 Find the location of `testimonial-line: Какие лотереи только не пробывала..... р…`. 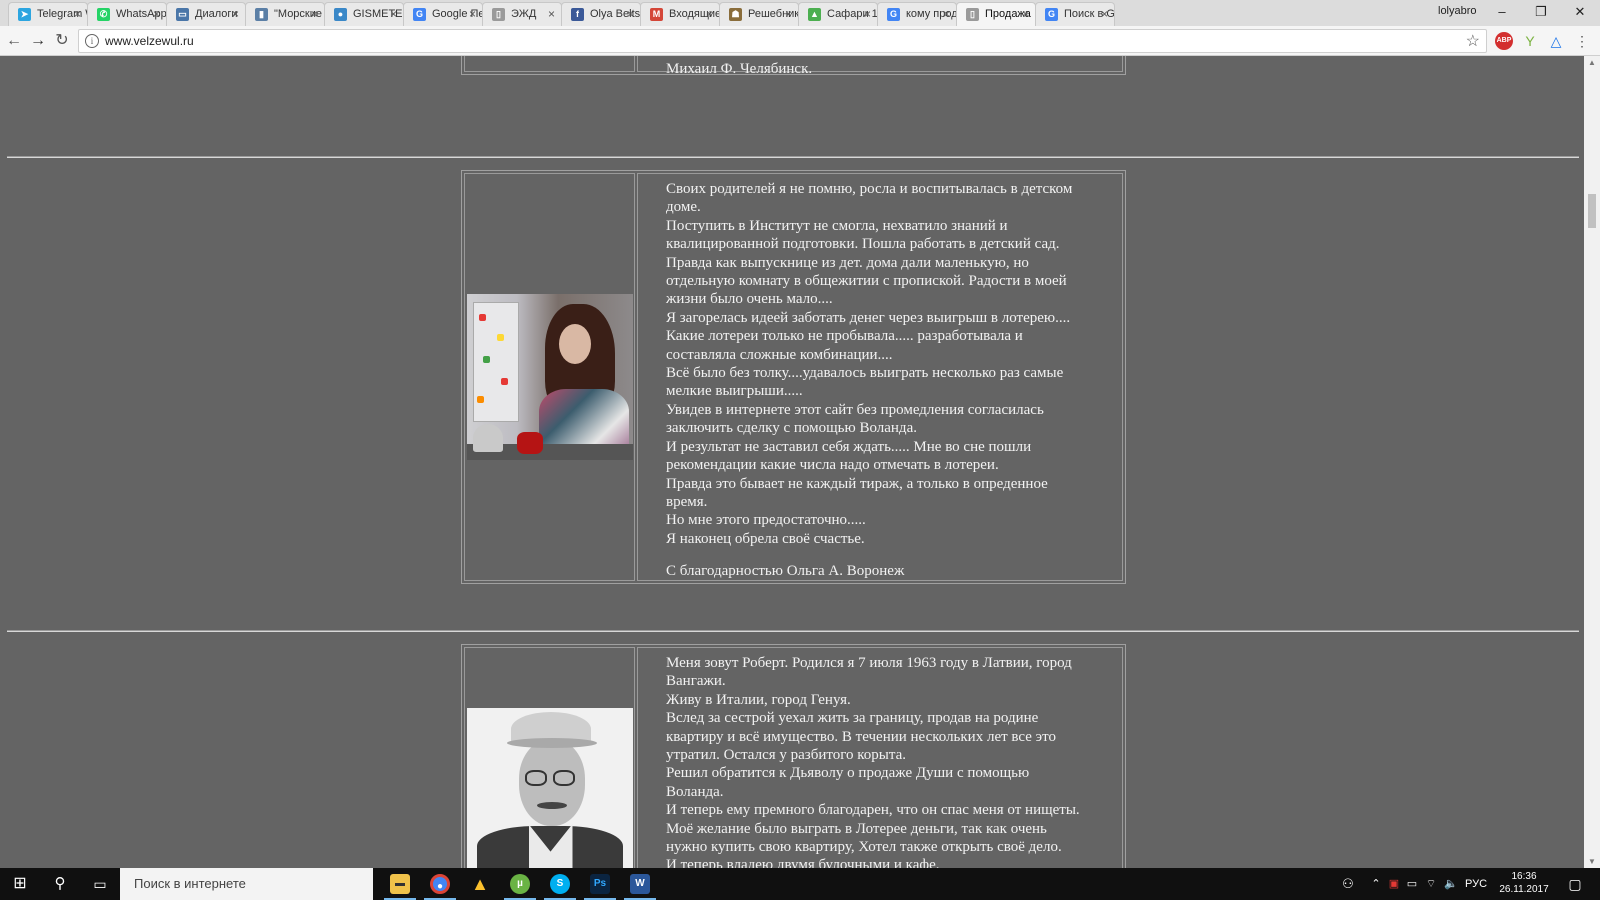

testimonial-line: Какие лотереи только не пробывала..... р… is located at coordinates (844, 336).